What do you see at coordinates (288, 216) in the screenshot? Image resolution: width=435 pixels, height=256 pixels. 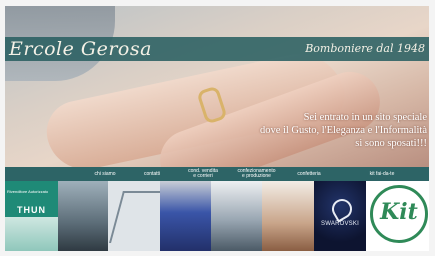 I see `confetti-thumbnail` at bounding box center [288, 216].